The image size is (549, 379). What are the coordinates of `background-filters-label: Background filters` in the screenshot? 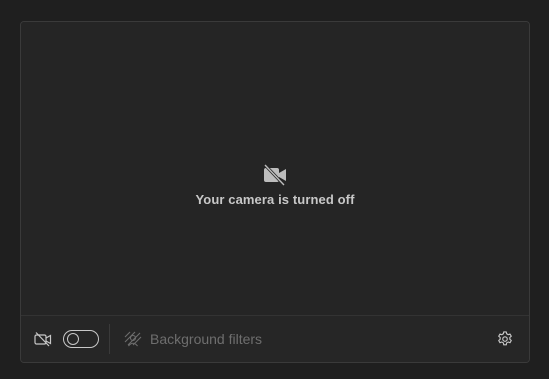 It's located at (206, 339).